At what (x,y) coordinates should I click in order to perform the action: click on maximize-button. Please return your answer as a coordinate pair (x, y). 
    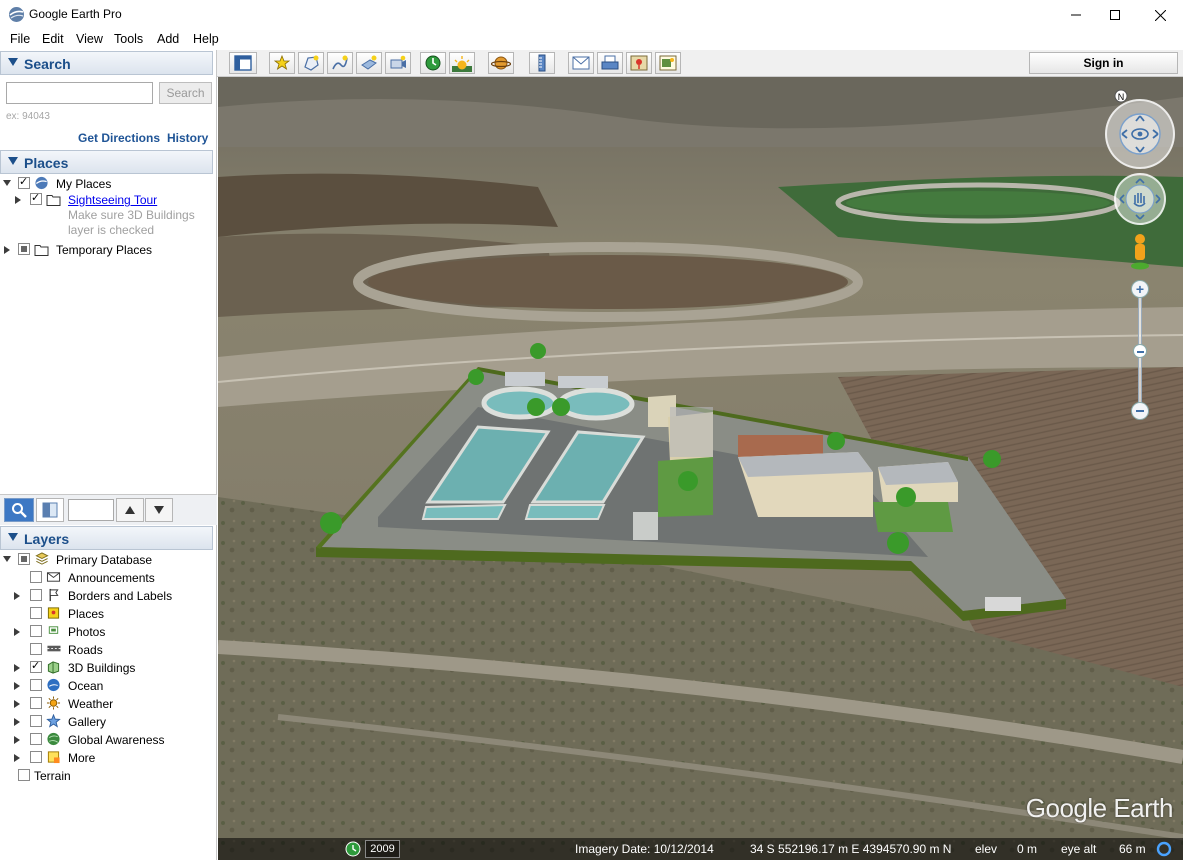
    Looking at the image, I should click on (1115, 15).